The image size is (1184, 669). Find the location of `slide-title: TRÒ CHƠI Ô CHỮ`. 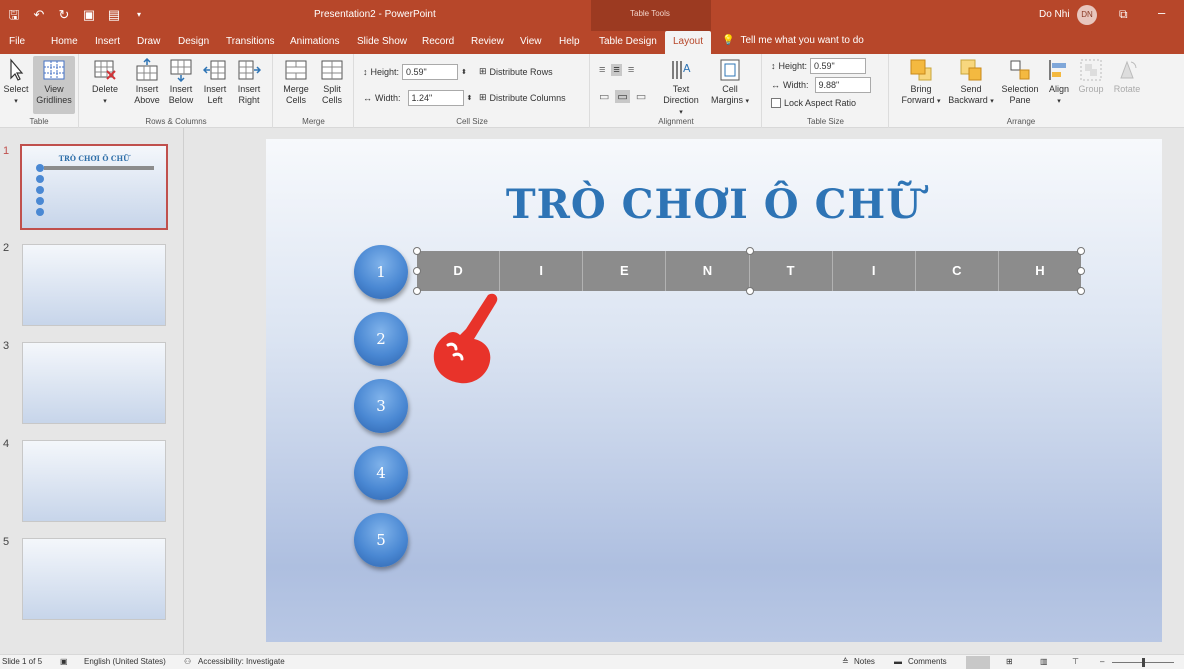

slide-title: TRÒ CHƠI Ô CHỮ is located at coordinates (714, 204).